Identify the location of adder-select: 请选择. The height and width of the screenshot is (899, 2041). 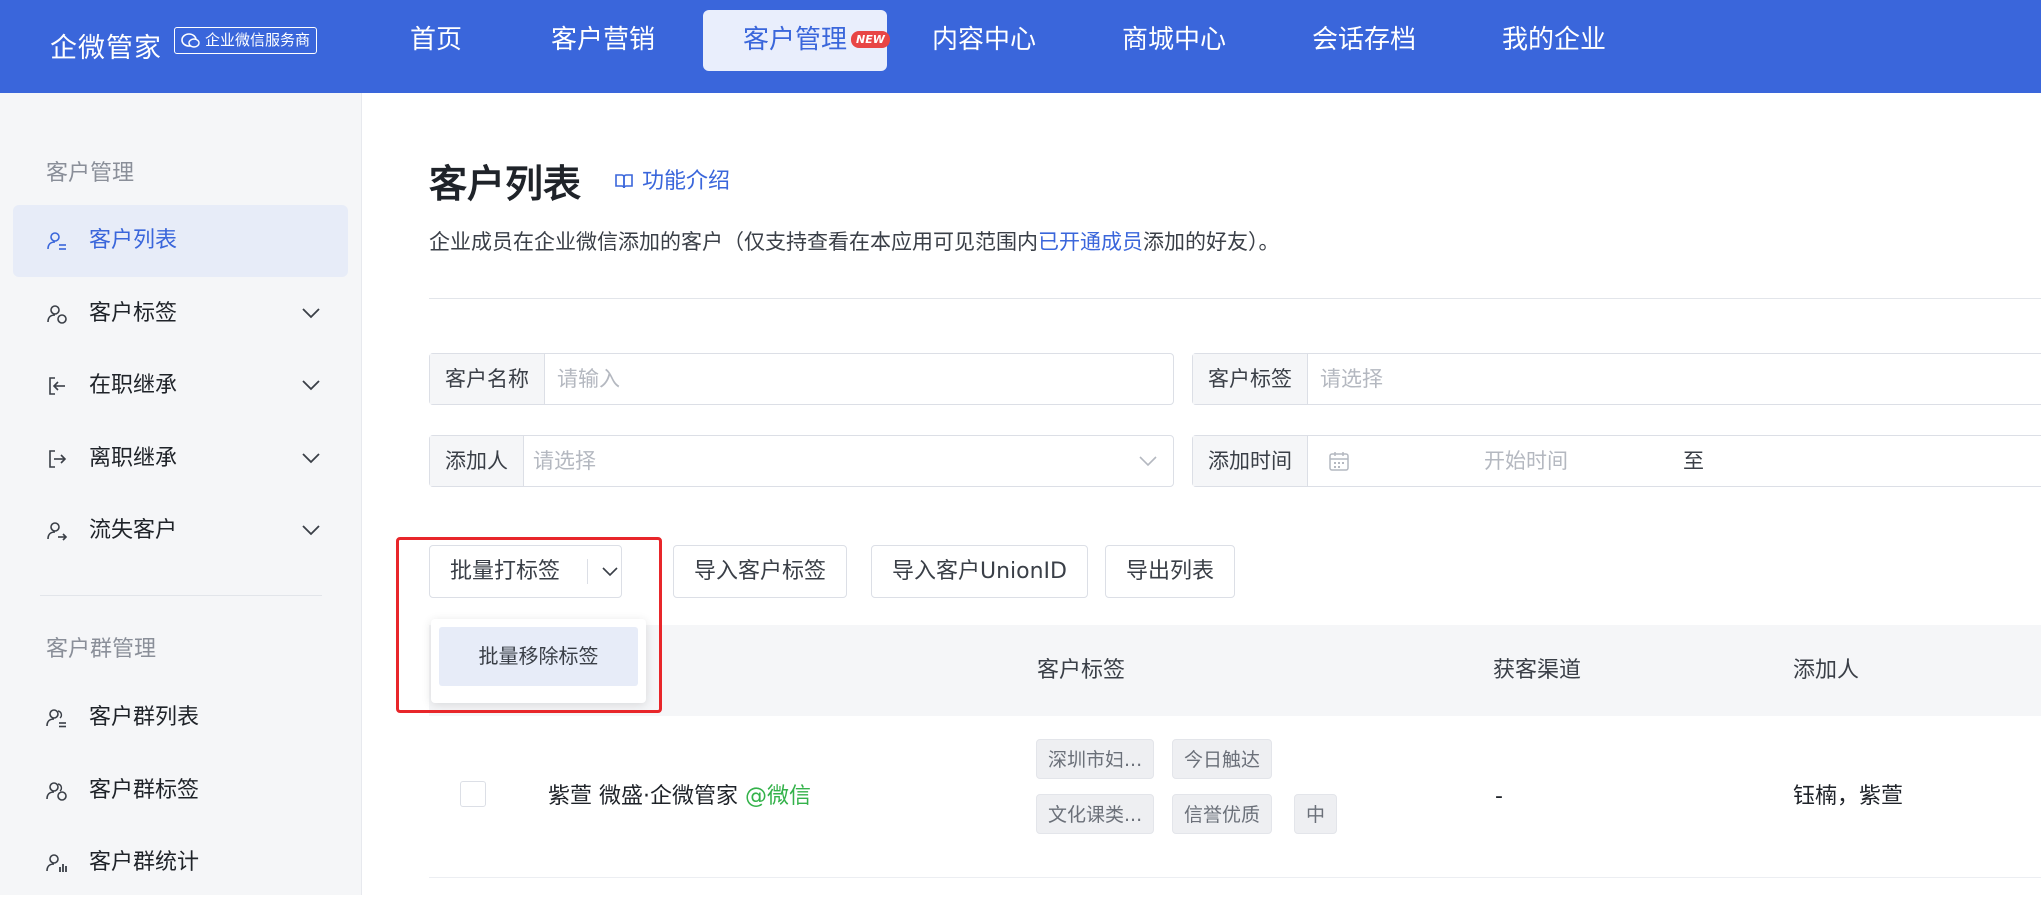
(823, 461).